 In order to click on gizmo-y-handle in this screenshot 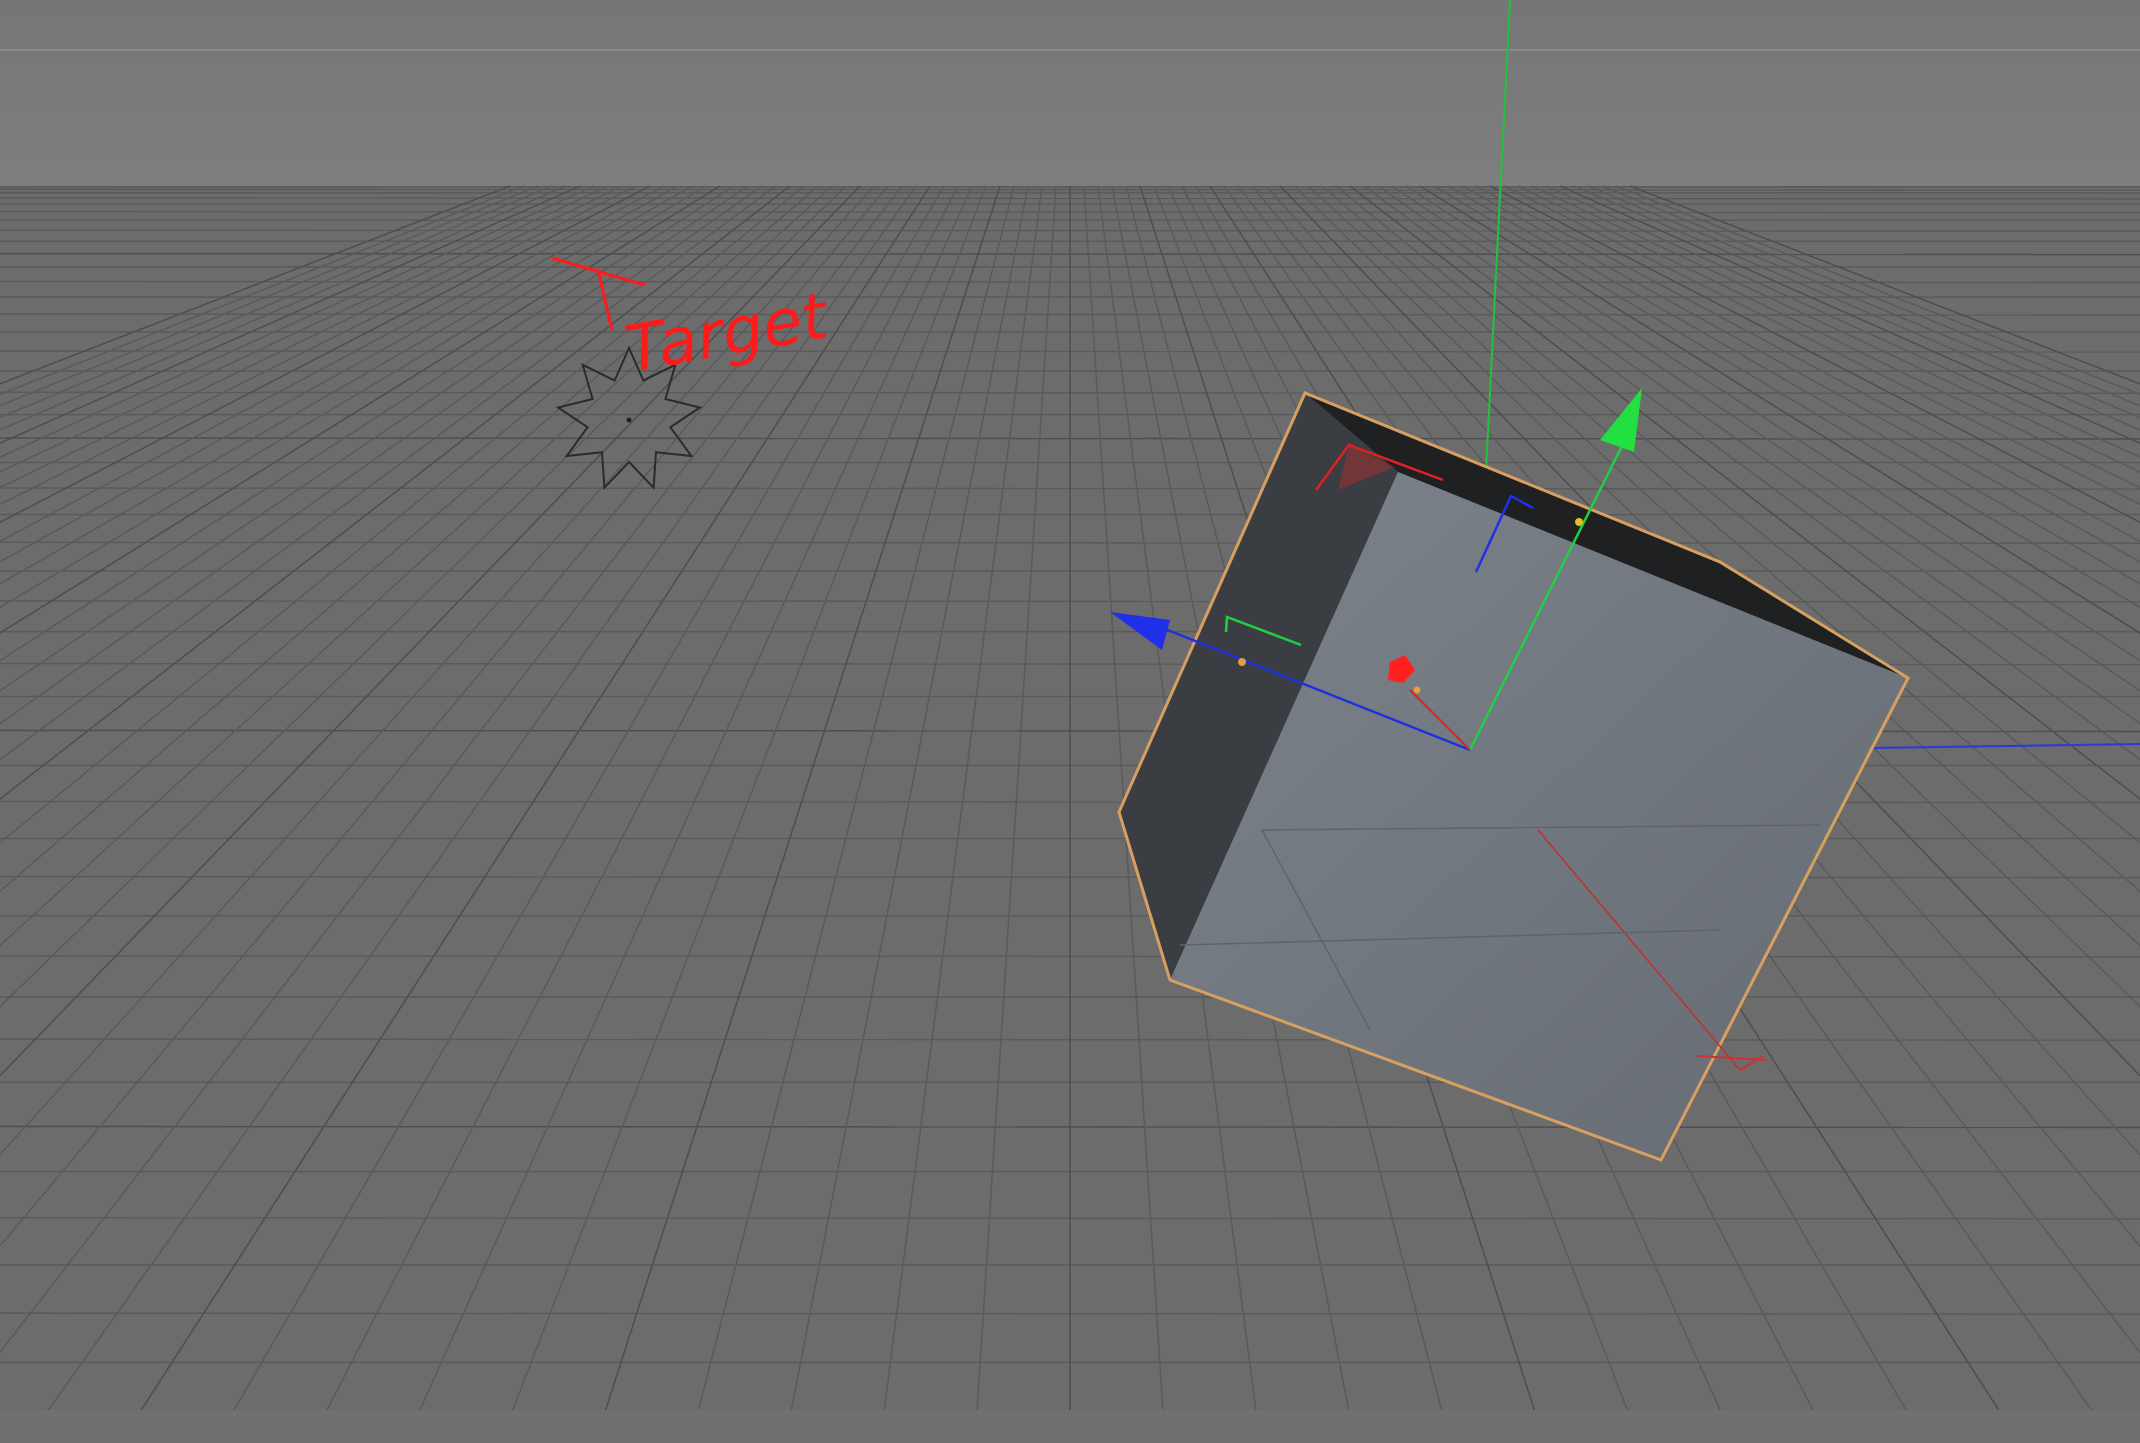, I will do `click(1579, 522)`.